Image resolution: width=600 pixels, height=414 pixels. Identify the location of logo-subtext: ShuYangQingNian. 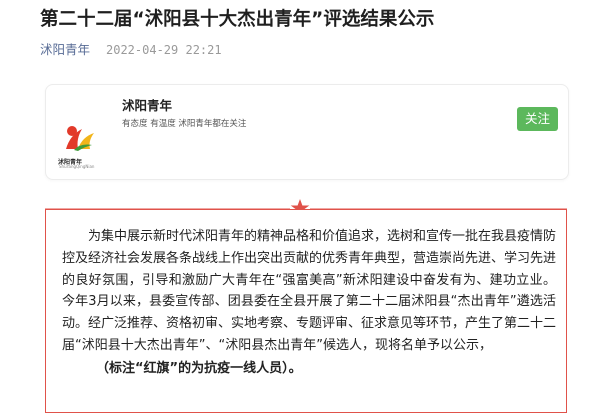
(77, 166).